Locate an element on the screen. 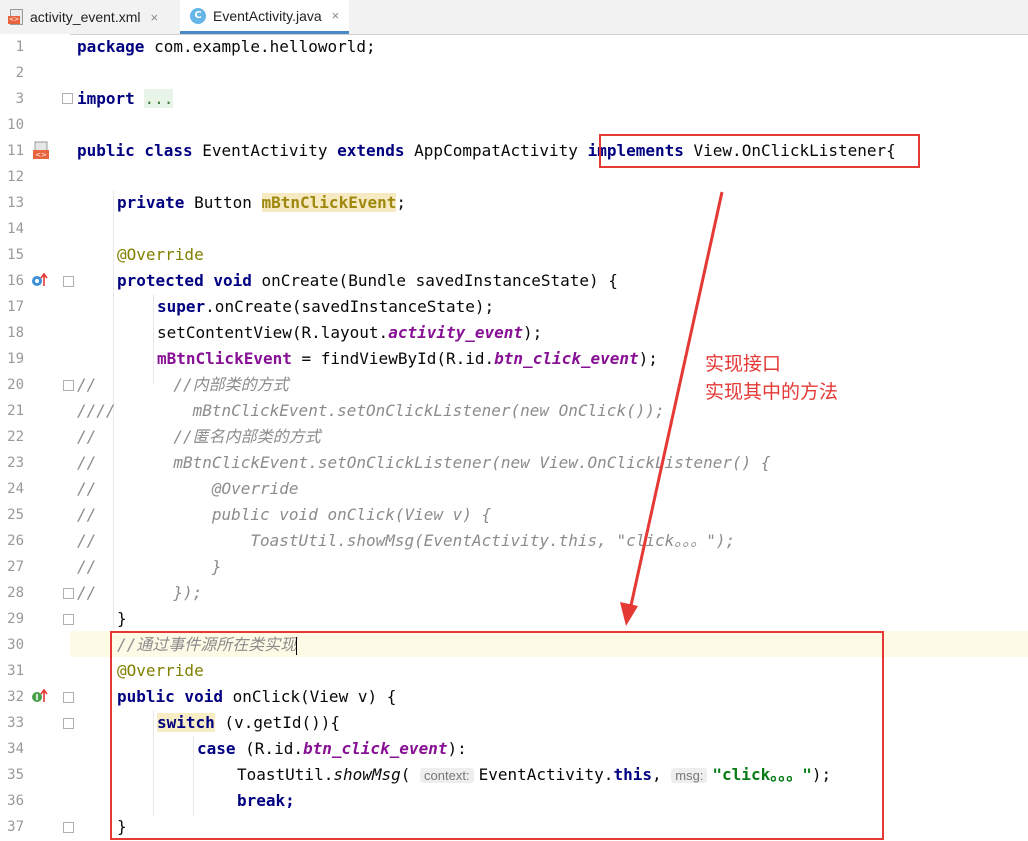 The image size is (1028, 841). implements-highlight-box is located at coordinates (759, 151).